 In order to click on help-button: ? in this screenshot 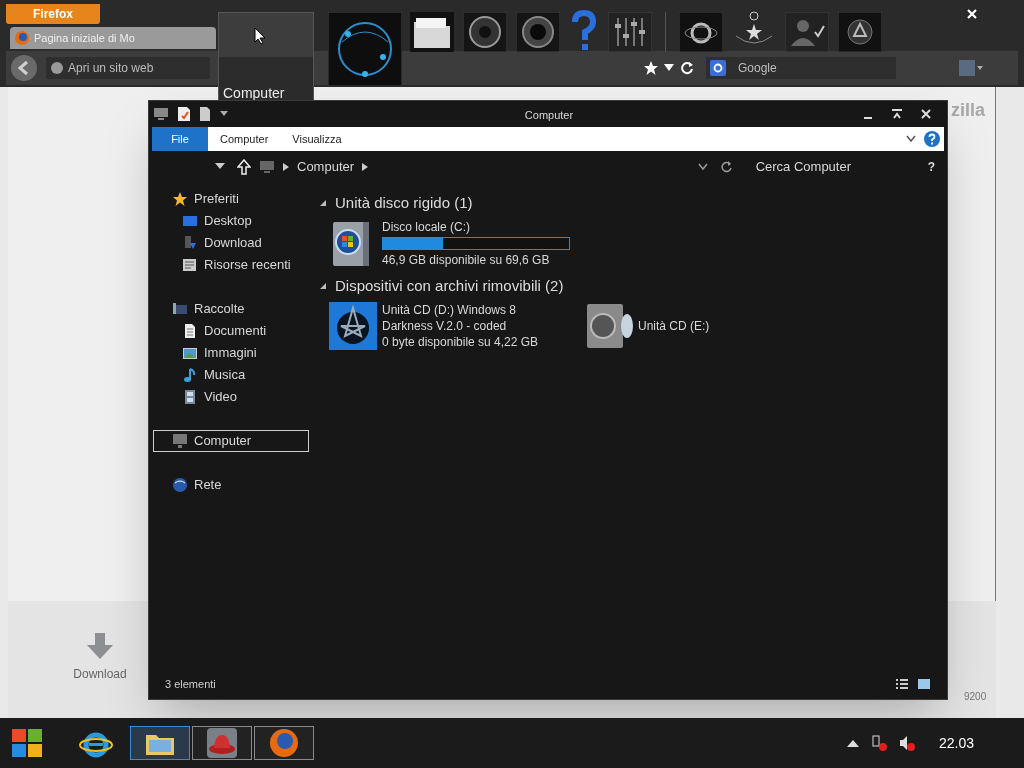, I will do `click(931, 167)`.